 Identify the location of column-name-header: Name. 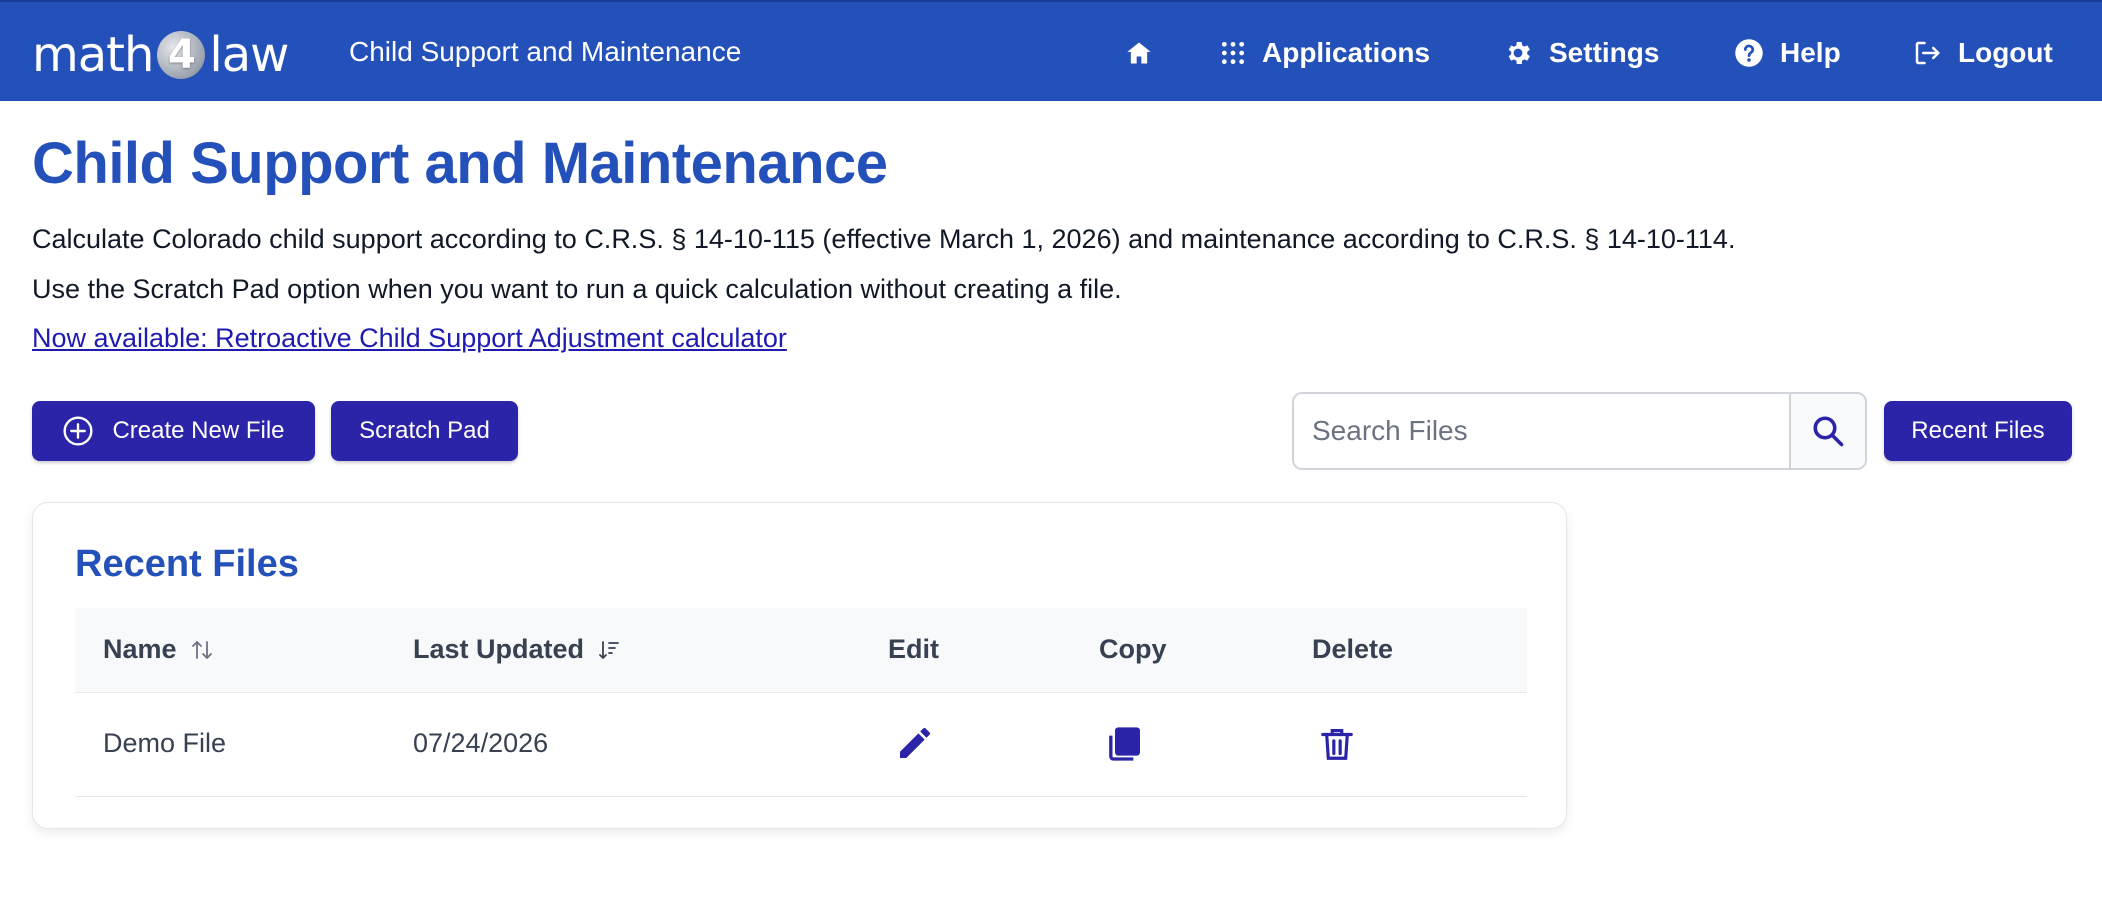
(158, 649).